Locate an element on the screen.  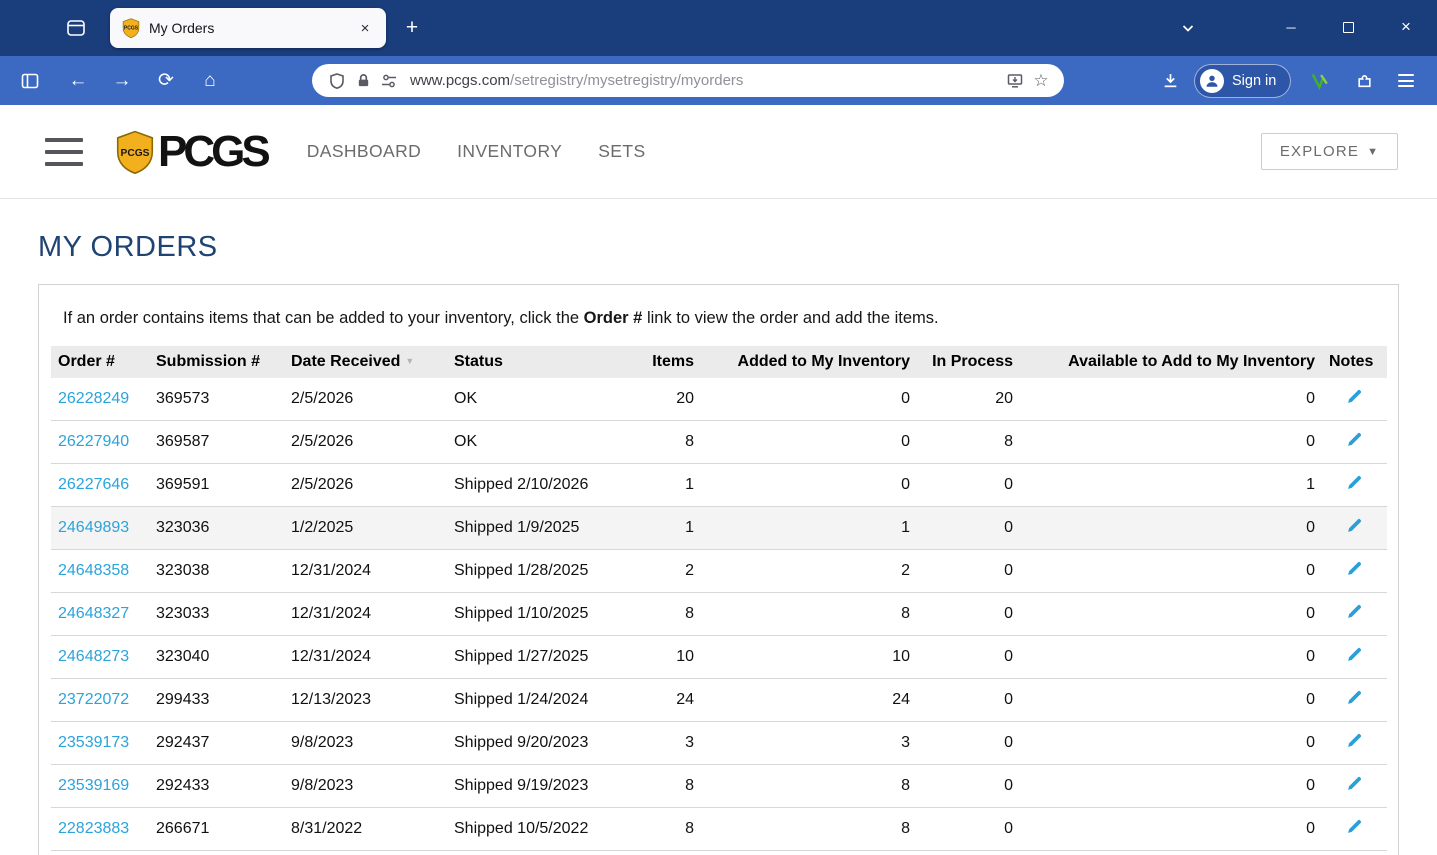
order-number-link: 24648327 is located at coordinates (93, 613).